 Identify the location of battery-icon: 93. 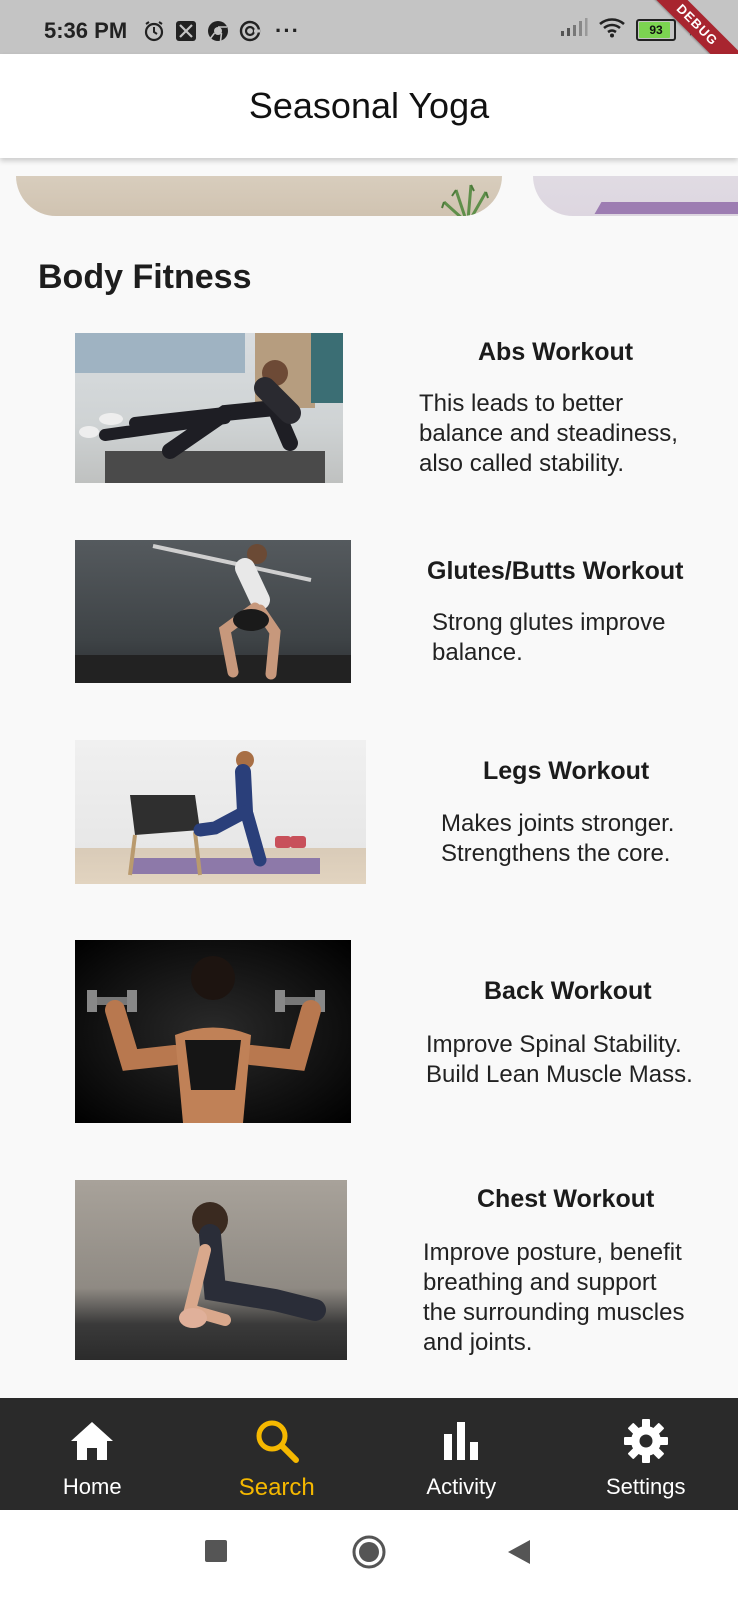
(656, 29).